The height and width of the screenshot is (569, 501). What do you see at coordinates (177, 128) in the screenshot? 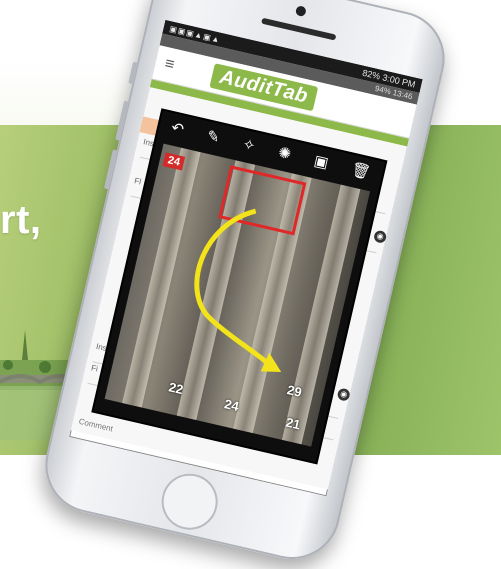
I see `undo-icon: ↶` at bounding box center [177, 128].